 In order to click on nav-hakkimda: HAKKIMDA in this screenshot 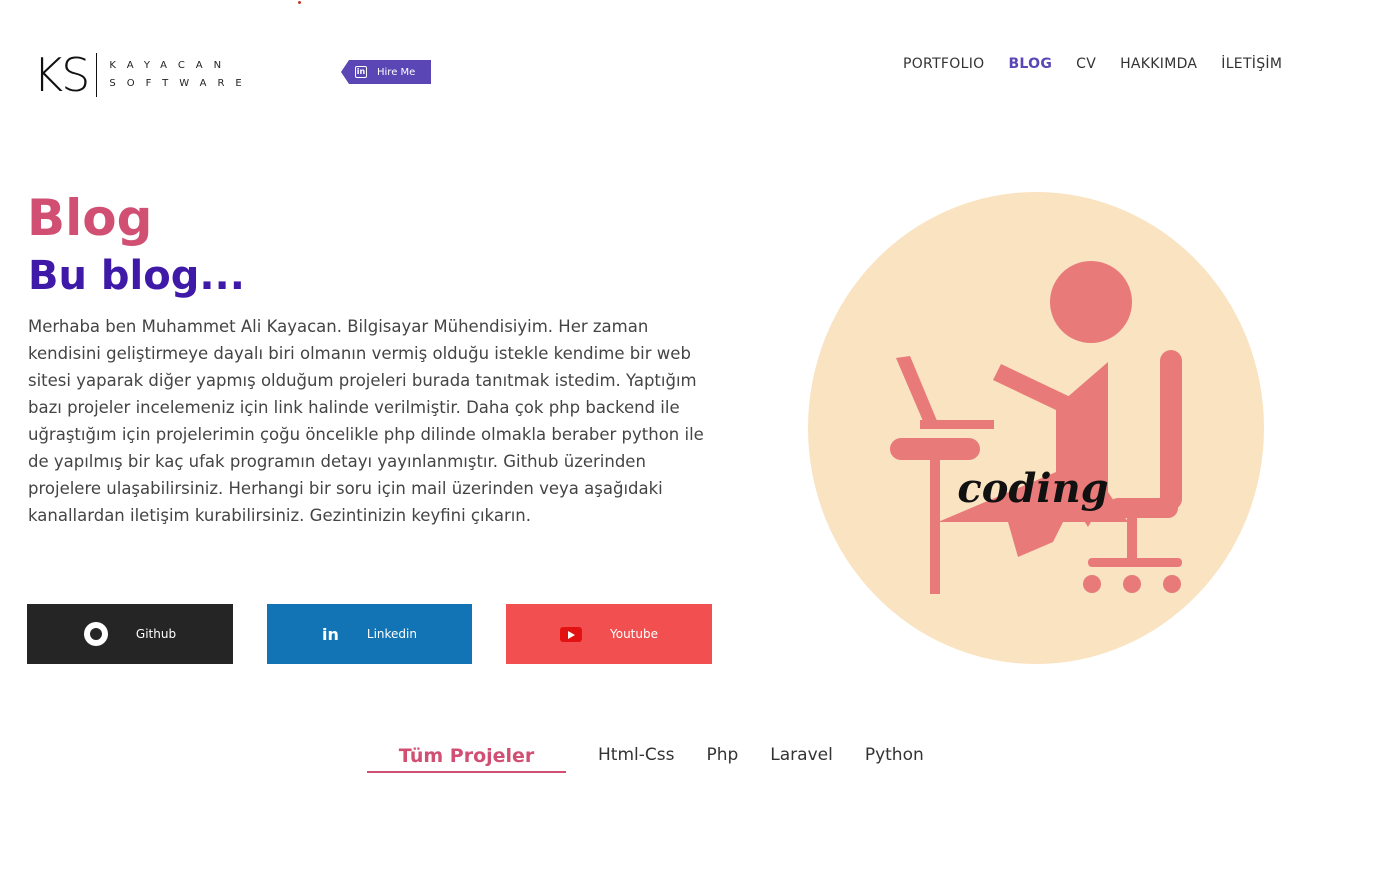, I will do `click(1158, 64)`.